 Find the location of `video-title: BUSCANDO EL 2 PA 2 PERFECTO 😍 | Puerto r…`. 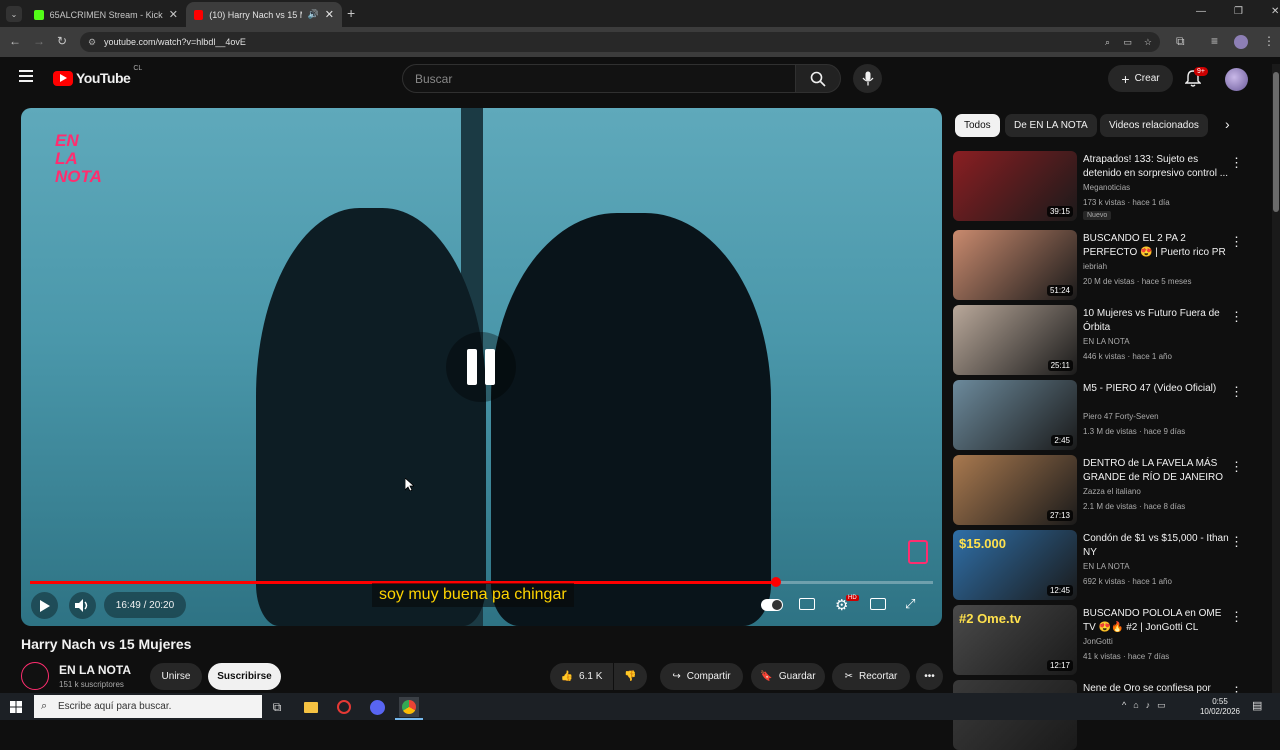

video-title: BUSCANDO EL 2 PA 2 PERFECTO 😍 | Puerto r… is located at coordinates (1158, 246).